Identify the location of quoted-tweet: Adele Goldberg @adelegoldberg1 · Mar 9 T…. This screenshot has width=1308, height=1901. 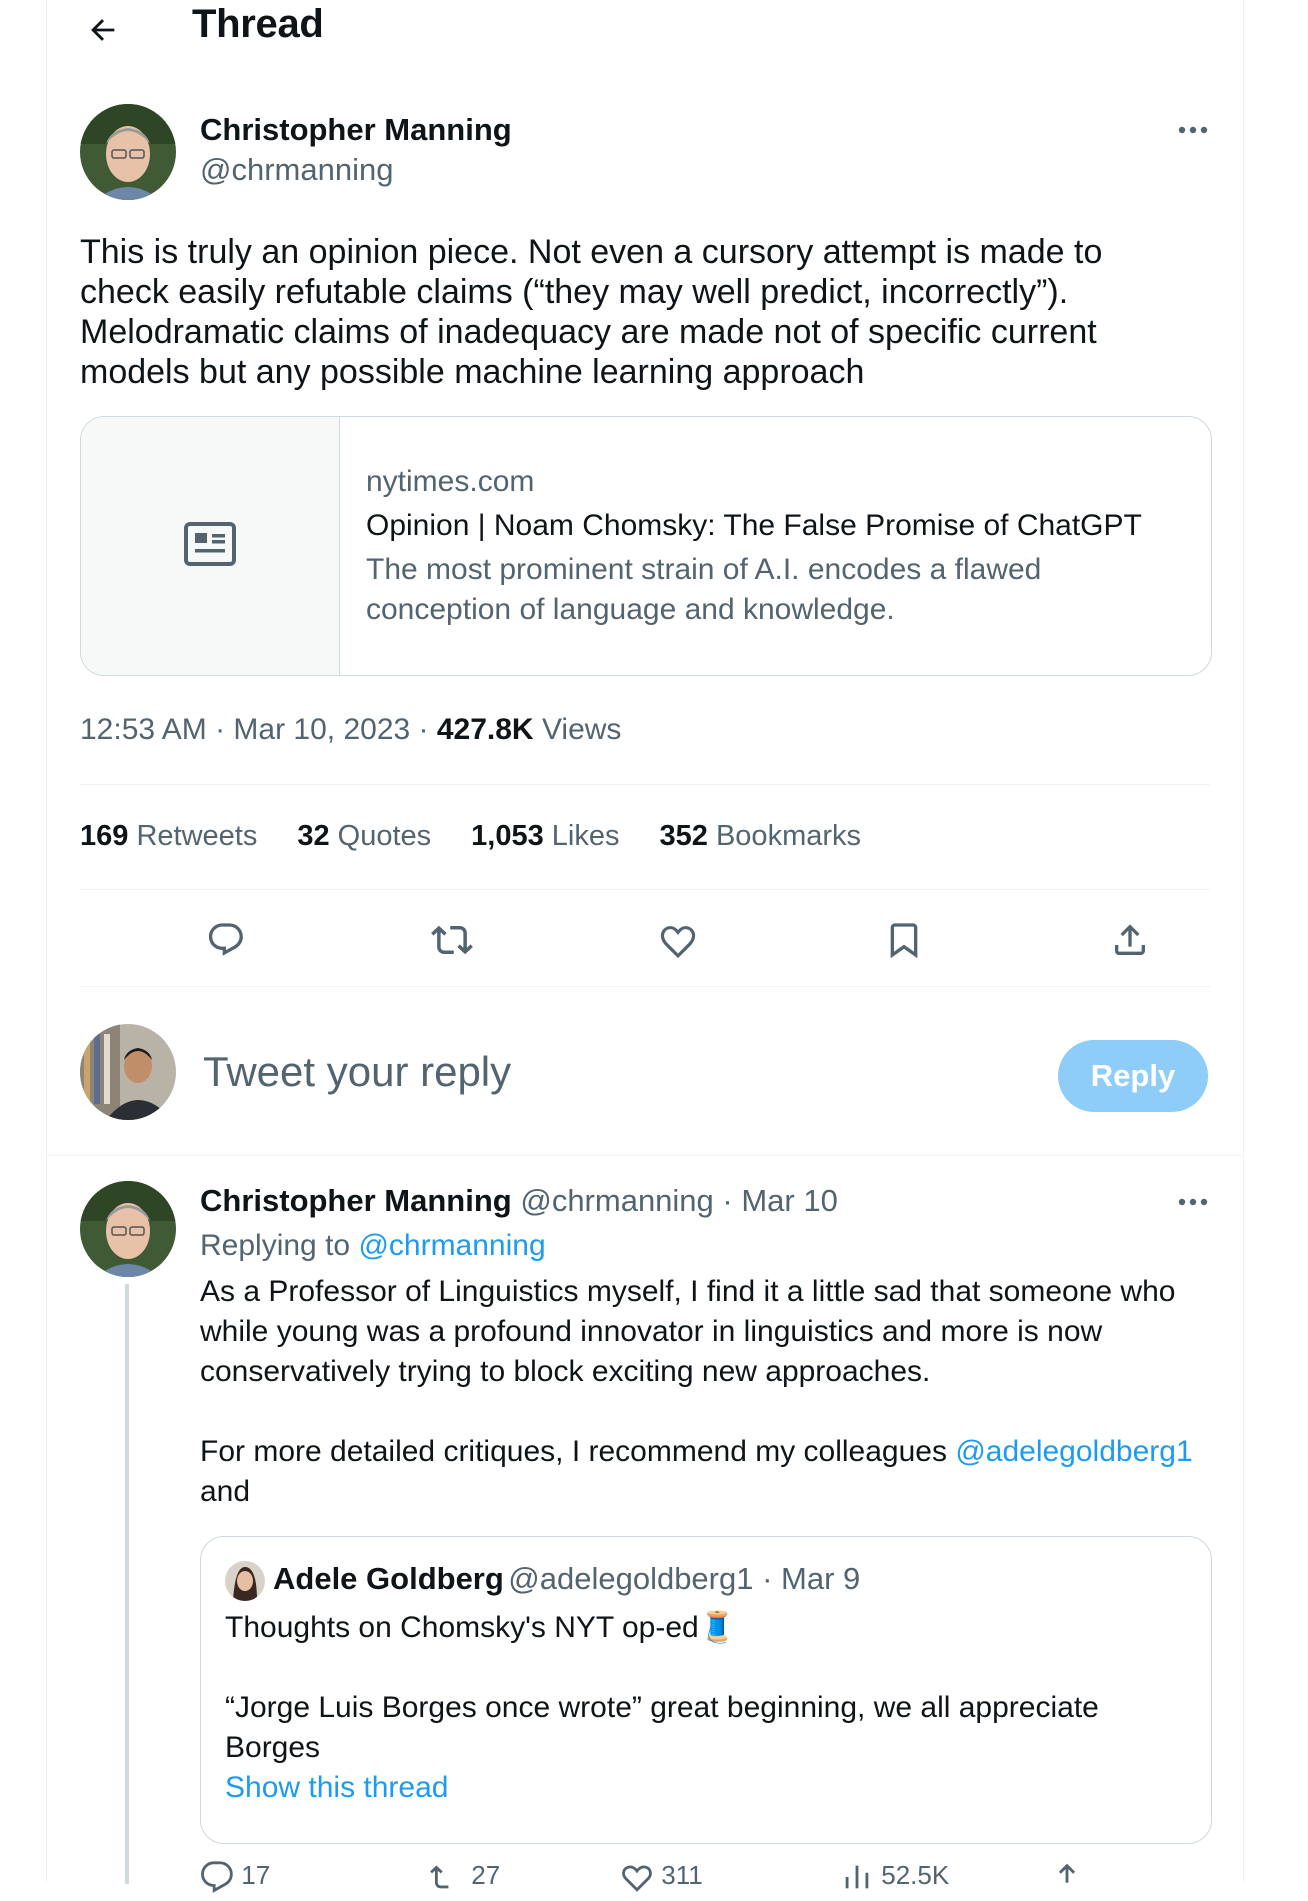
(706, 1690).